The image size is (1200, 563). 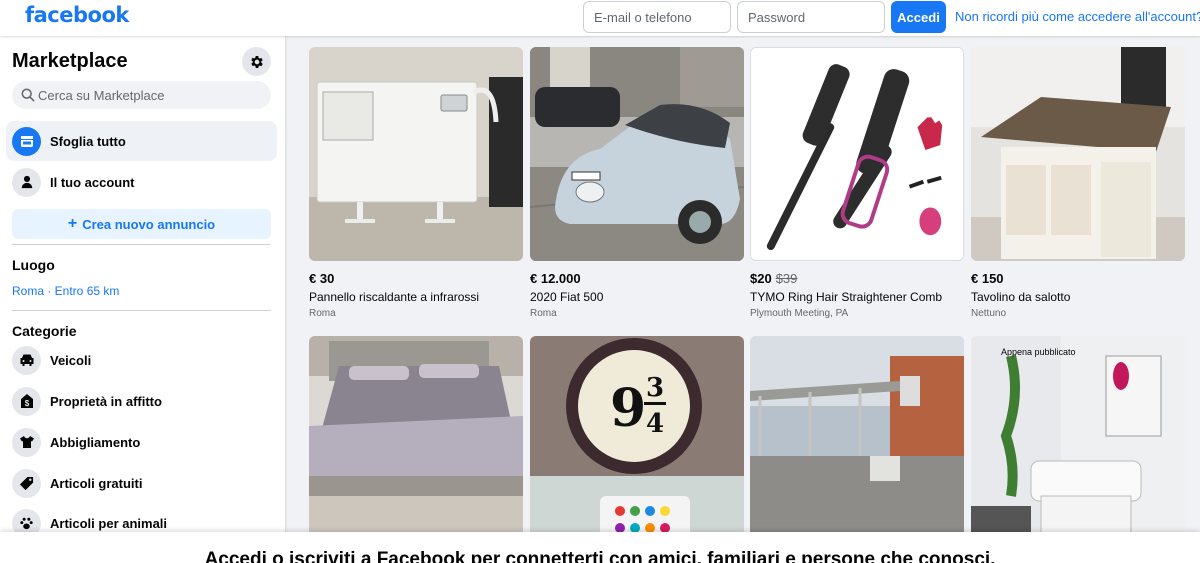 I want to click on listing-price: € 30, so click(x=322, y=278).